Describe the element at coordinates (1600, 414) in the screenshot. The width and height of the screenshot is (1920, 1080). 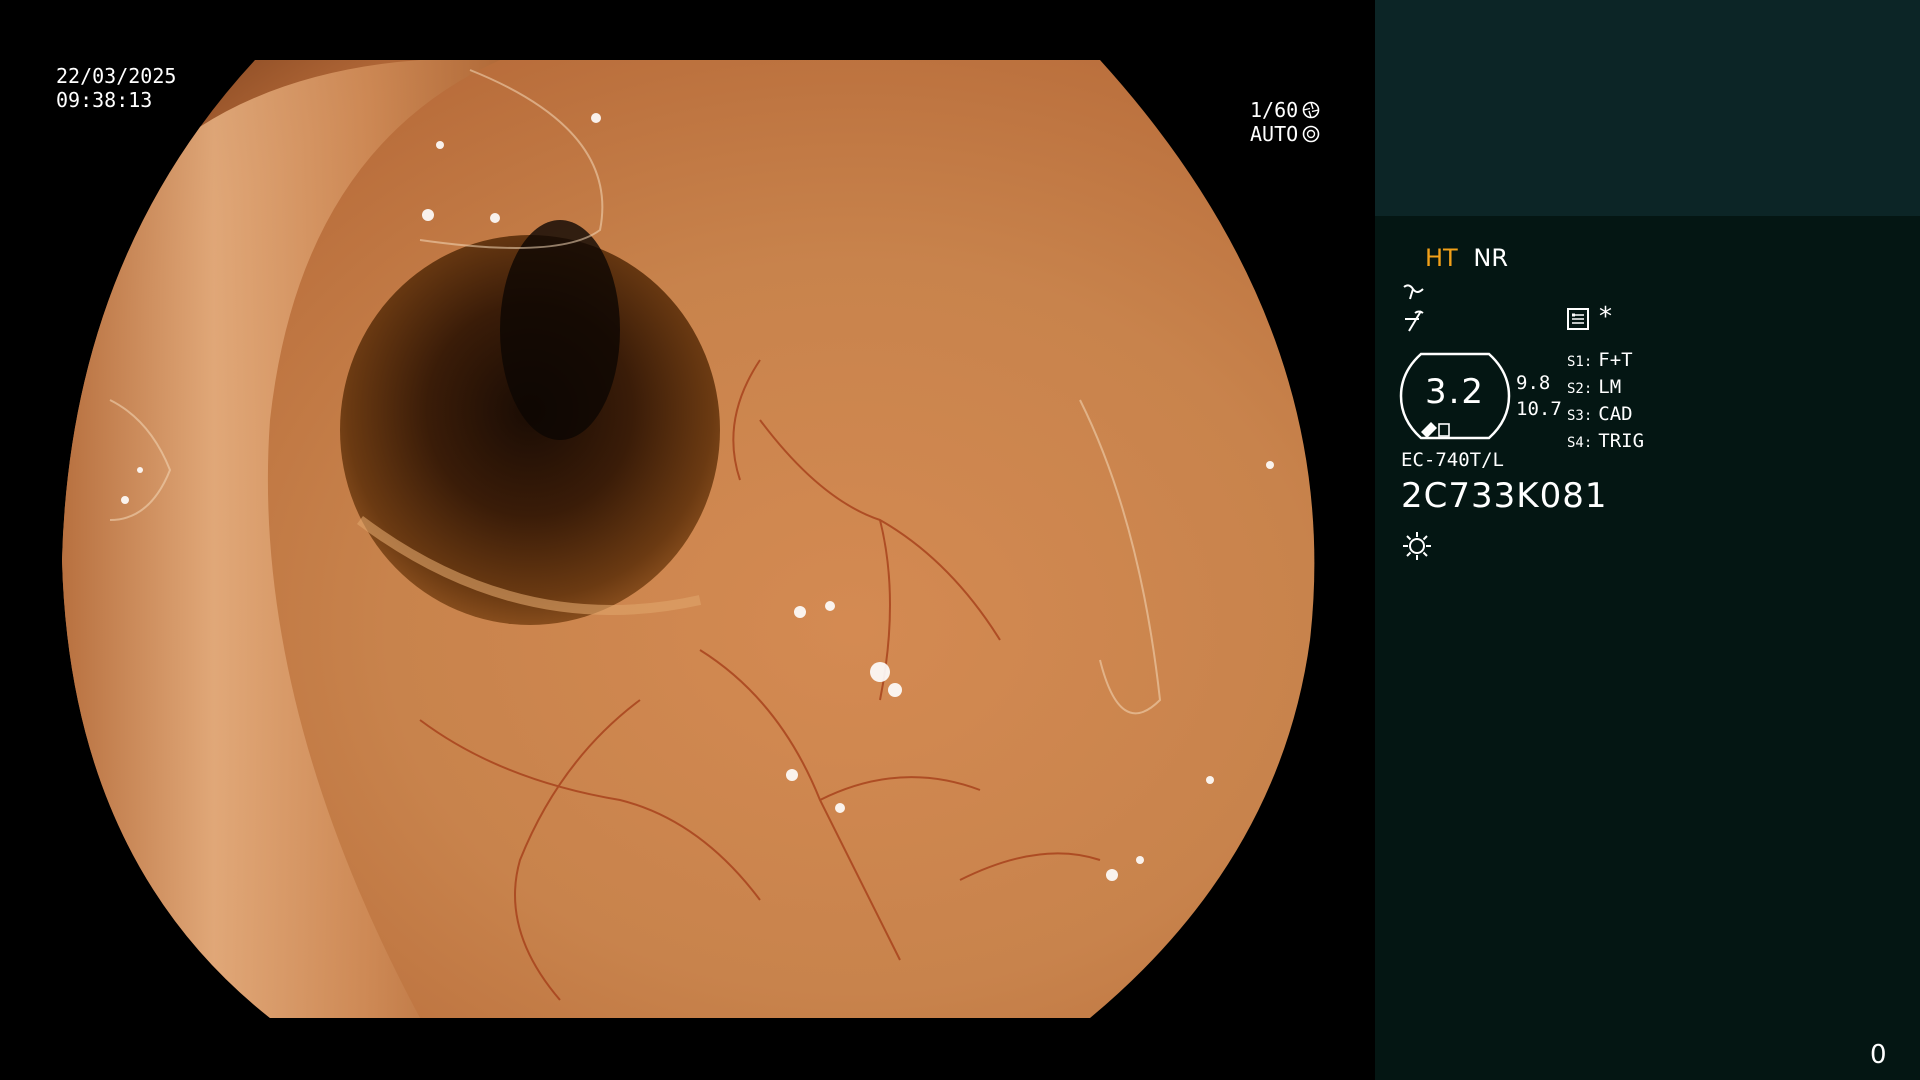
I see `scope-switch-item: S3: CAD` at that location.